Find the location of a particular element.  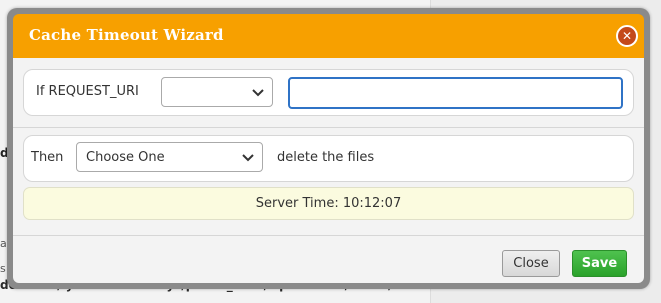

dialog-title: Cache Timeout Wizard is located at coordinates (126, 35).